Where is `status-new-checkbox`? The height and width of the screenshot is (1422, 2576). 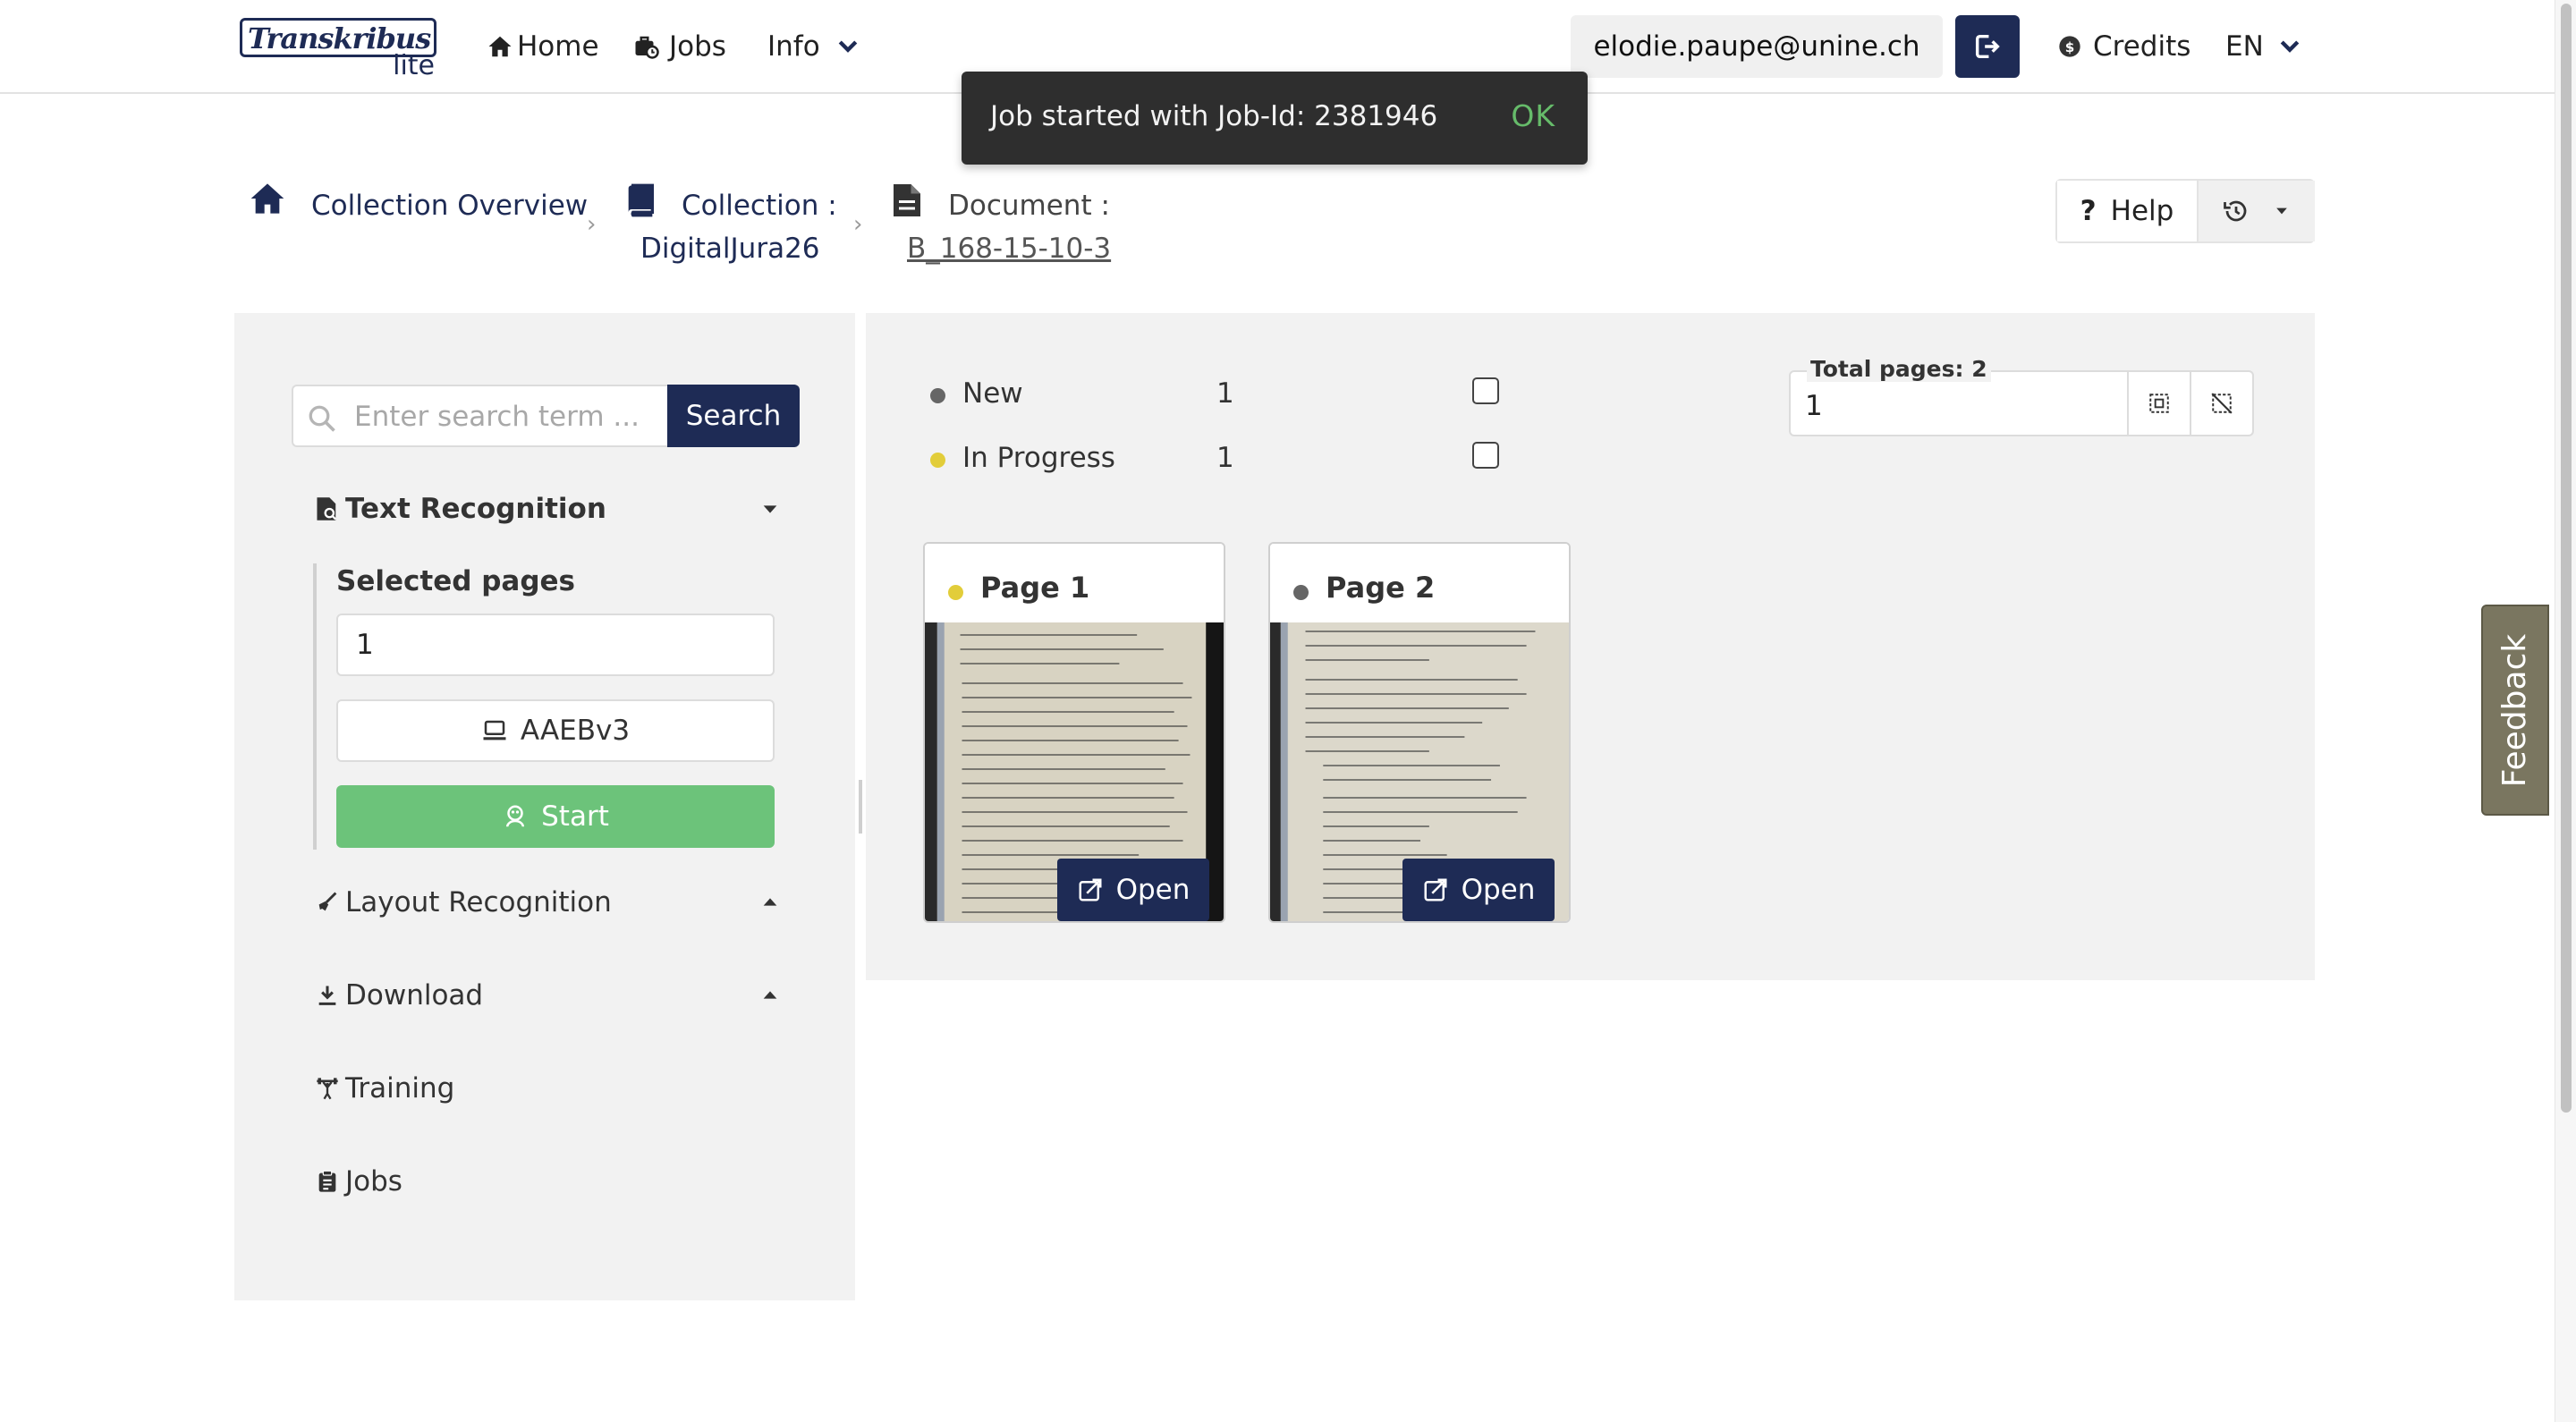 status-new-checkbox is located at coordinates (1485, 390).